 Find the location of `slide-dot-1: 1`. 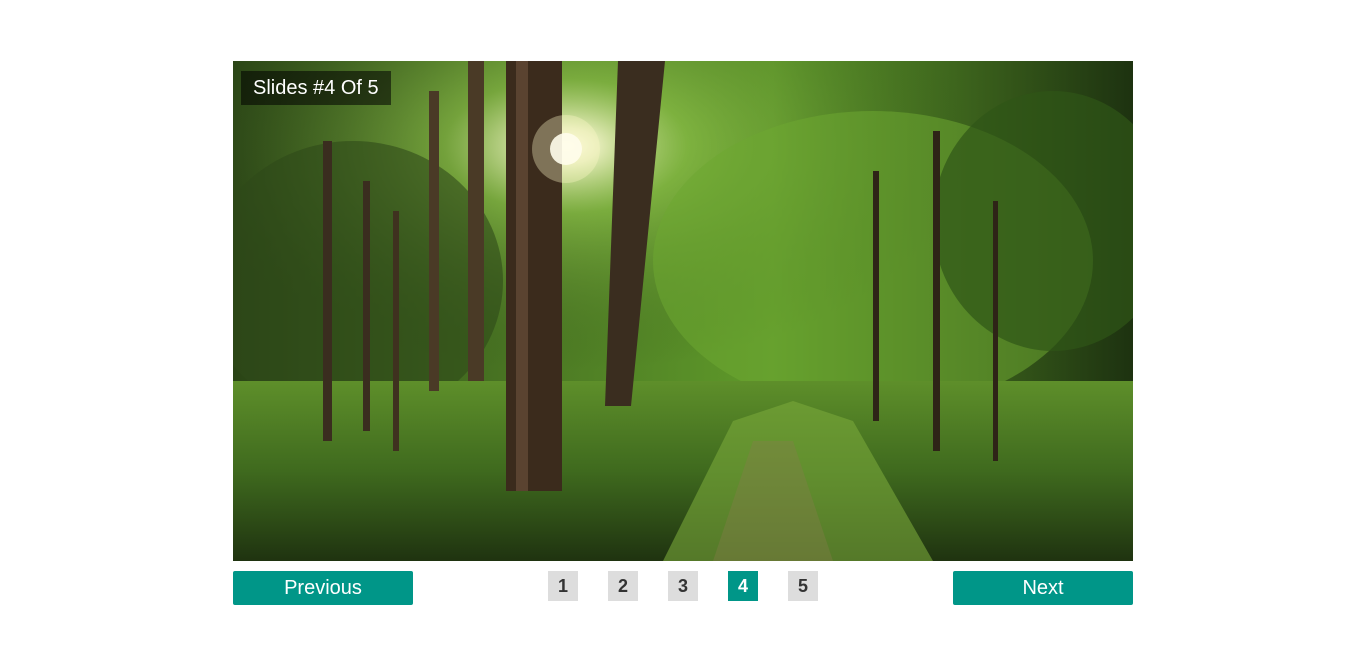

slide-dot-1: 1 is located at coordinates (563, 586).